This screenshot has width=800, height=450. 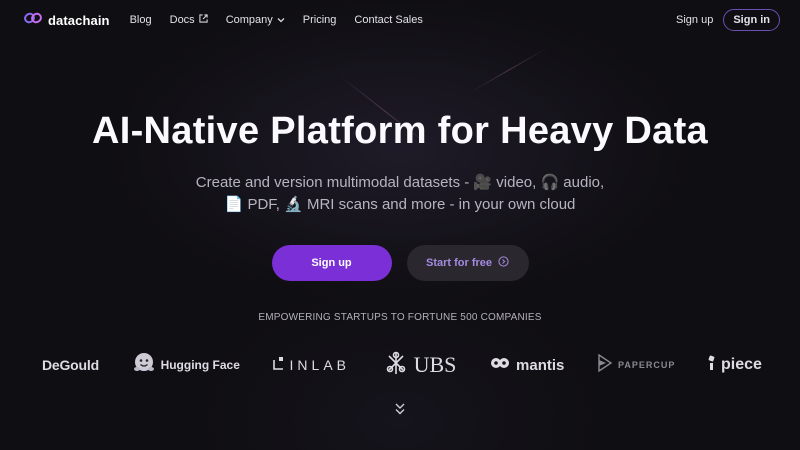 What do you see at coordinates (400, 263) in the screenshot?
I see `cta-row: Sign up Start for free` at bounding box center [400, 263].